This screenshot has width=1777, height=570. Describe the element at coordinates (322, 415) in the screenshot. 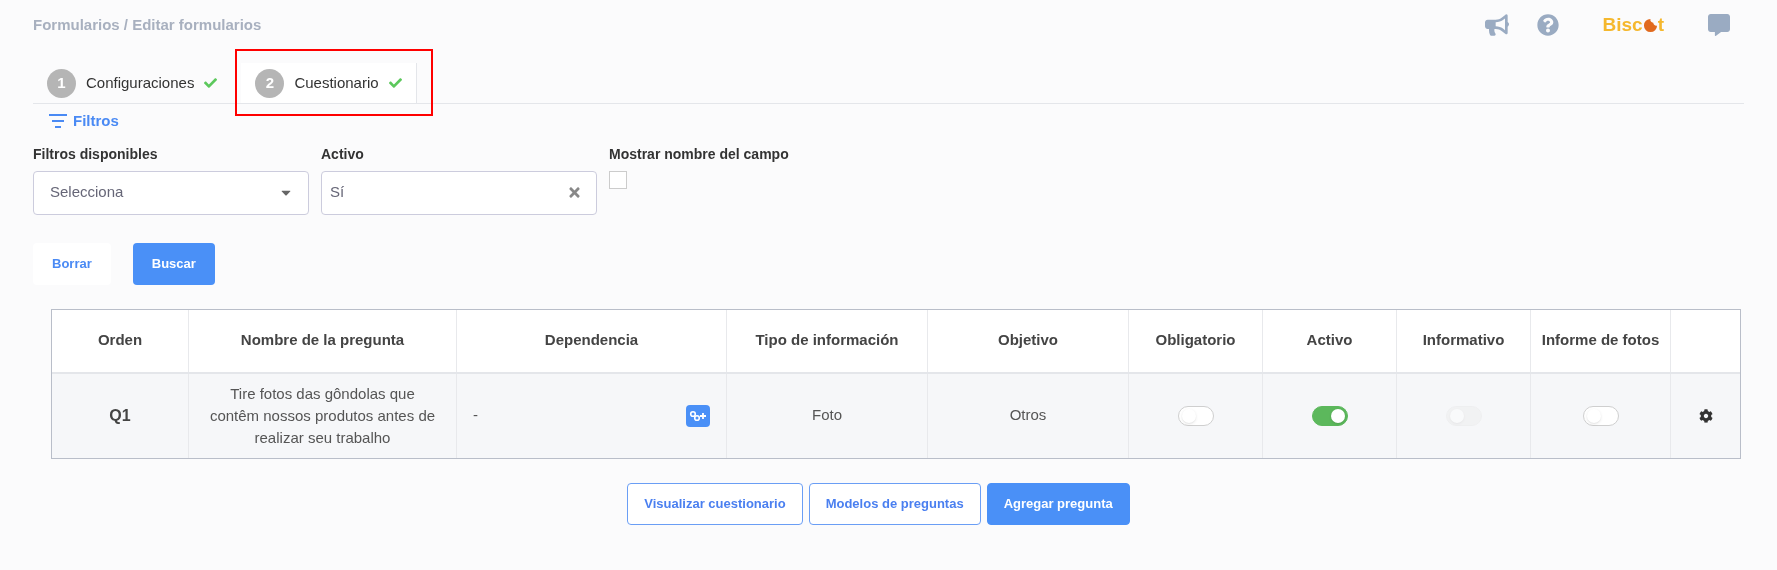

I see `table-cell-text: Tire fotos das gôndolas que contêm nossos produtos antes de realizar seu trabalho` at that location.